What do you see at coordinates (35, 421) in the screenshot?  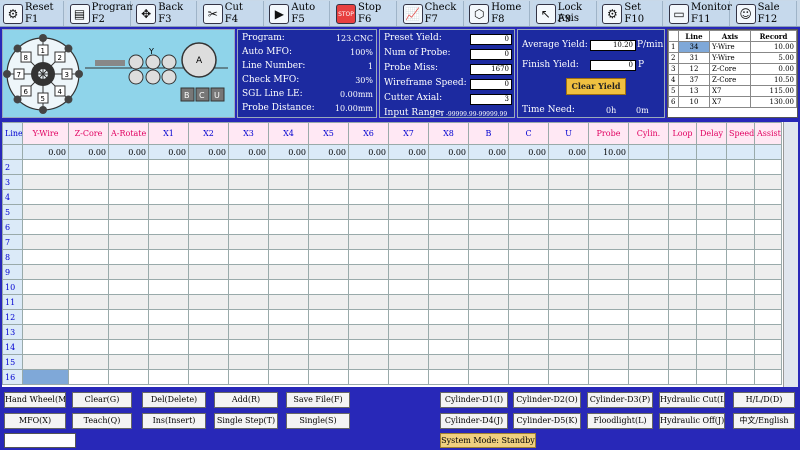 I see `bottom-button-mfo-x: MFO(X)` at bounding box center [35, 421].